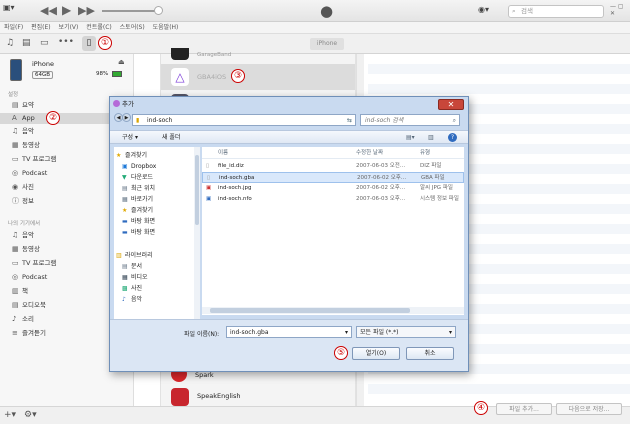 The height and width of the screenshot is (424, 630). Describe the element at coordinates (35, 277) in the screenshot. I see `sidebar-label: Podcast` at that location.